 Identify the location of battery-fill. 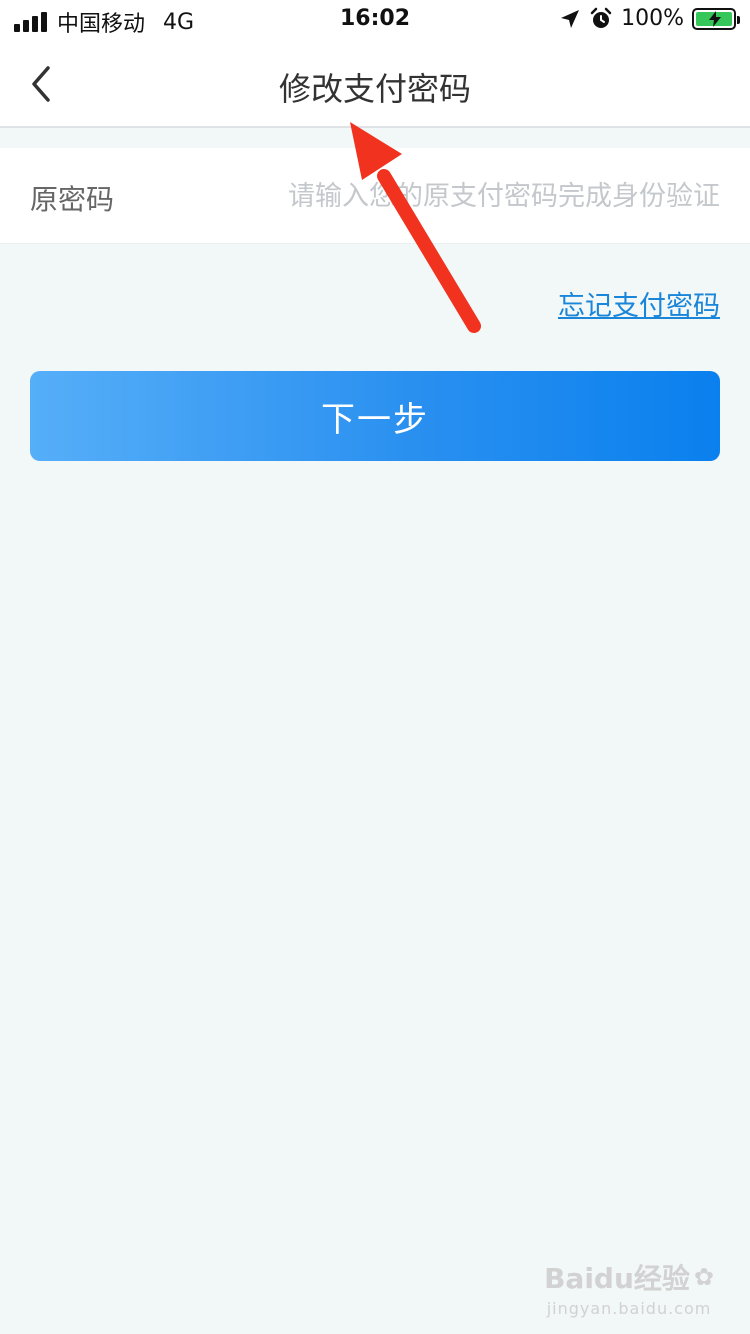
(714, 18).